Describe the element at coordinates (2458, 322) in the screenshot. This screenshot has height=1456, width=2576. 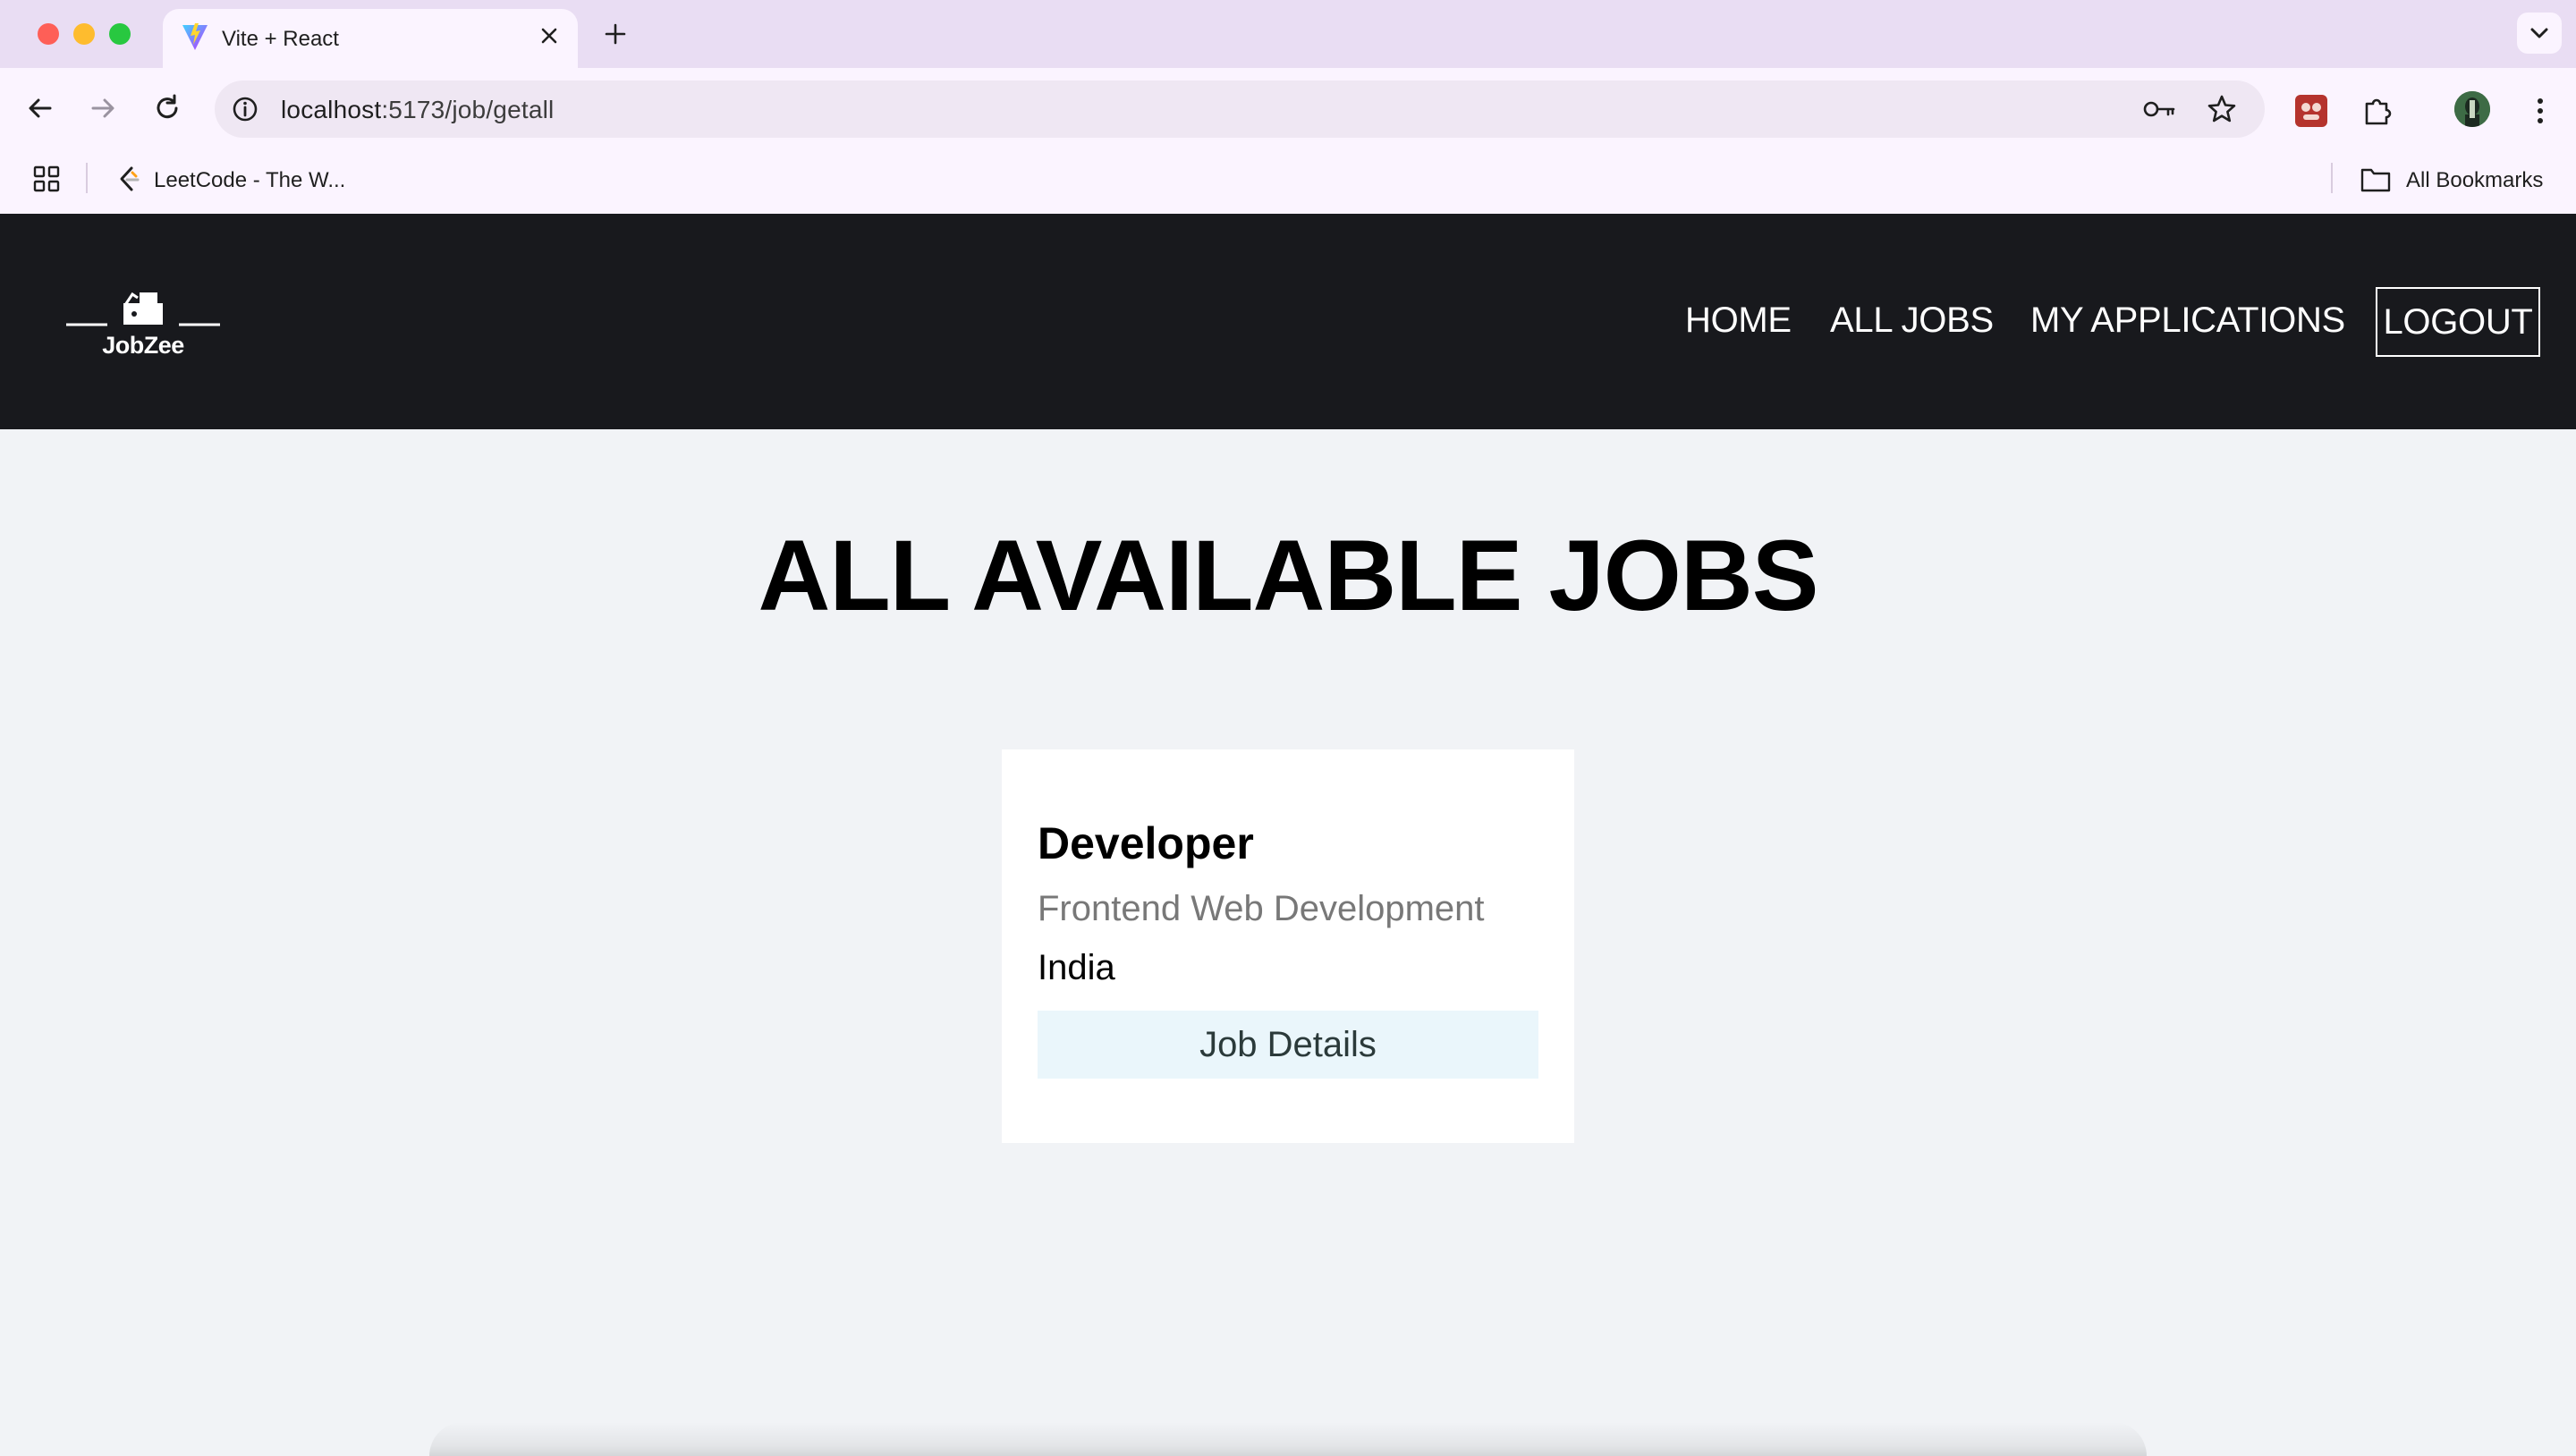
I see `logout-button: LOGOUT` at that location.